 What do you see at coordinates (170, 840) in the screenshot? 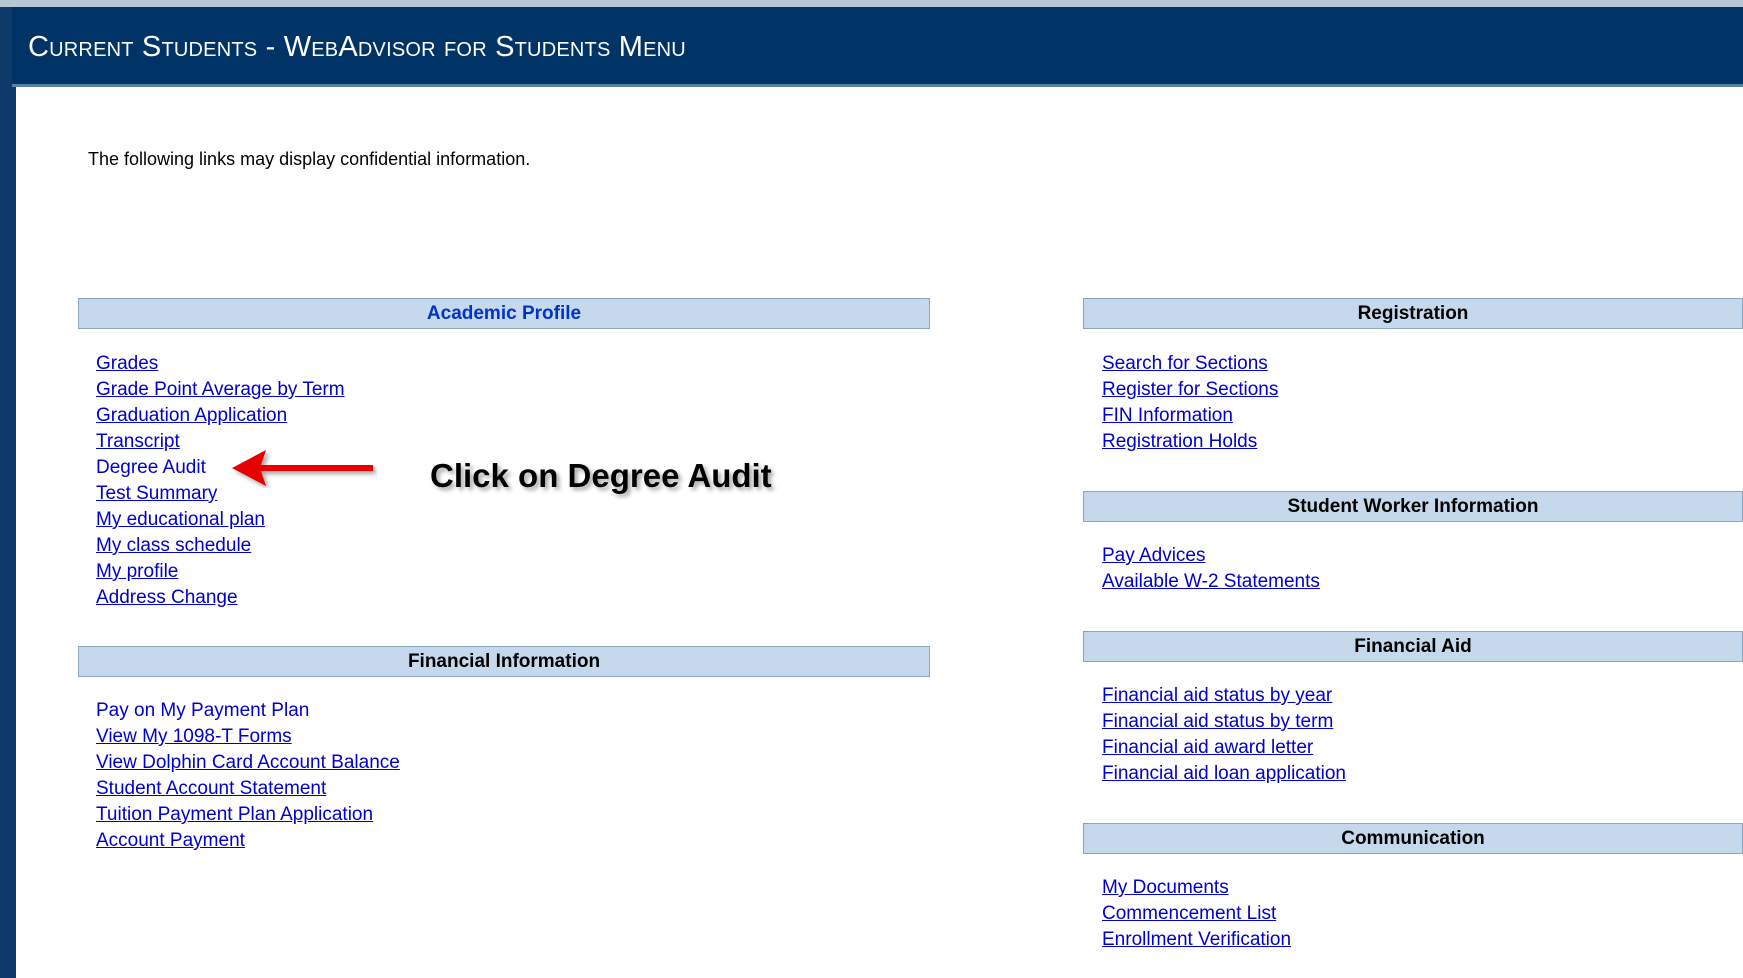
I see `link-account-payment: Account Payment` at bounding box center [170, 840].